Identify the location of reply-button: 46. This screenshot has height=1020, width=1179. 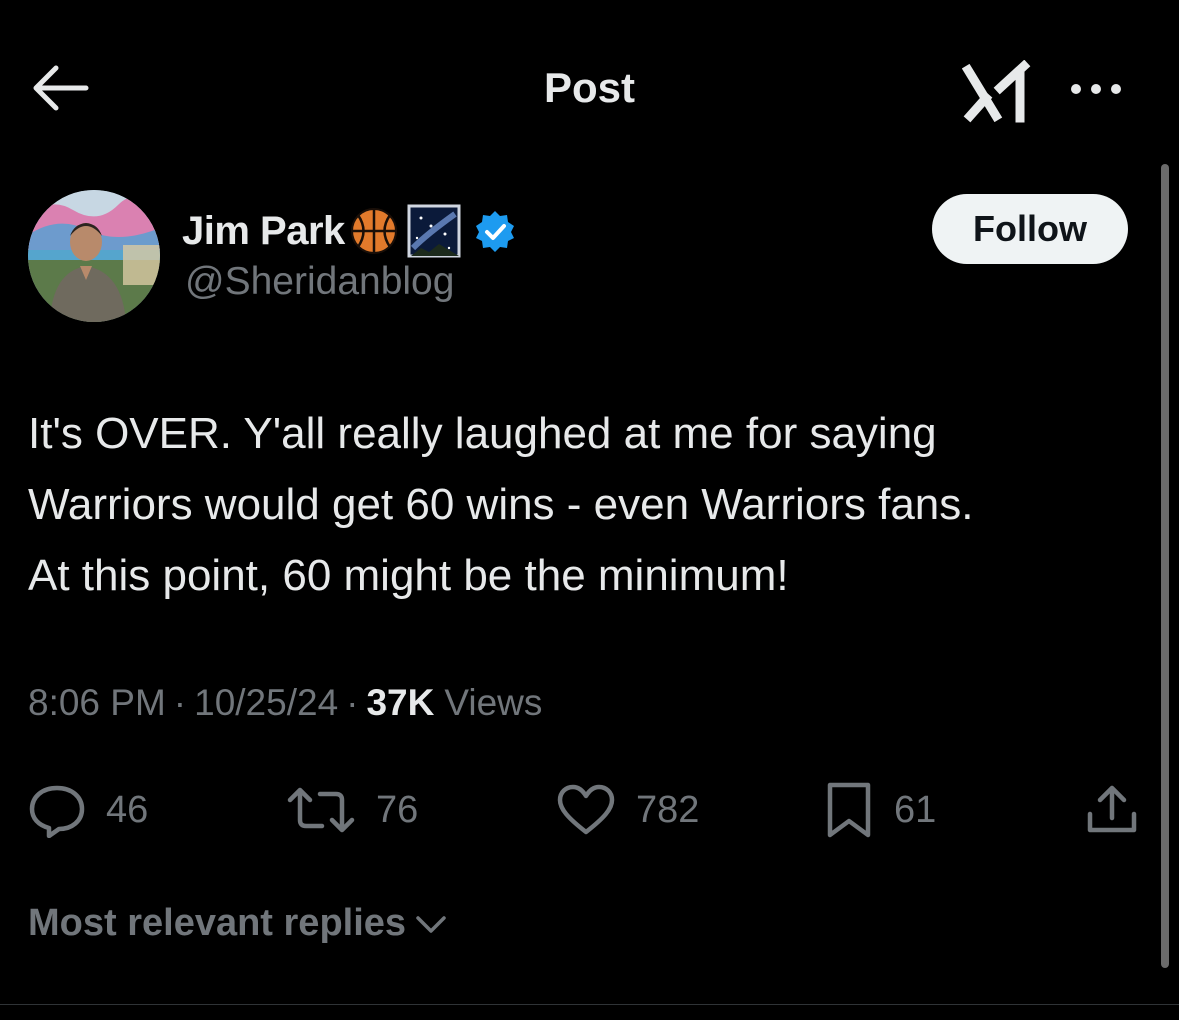
(88, 810).